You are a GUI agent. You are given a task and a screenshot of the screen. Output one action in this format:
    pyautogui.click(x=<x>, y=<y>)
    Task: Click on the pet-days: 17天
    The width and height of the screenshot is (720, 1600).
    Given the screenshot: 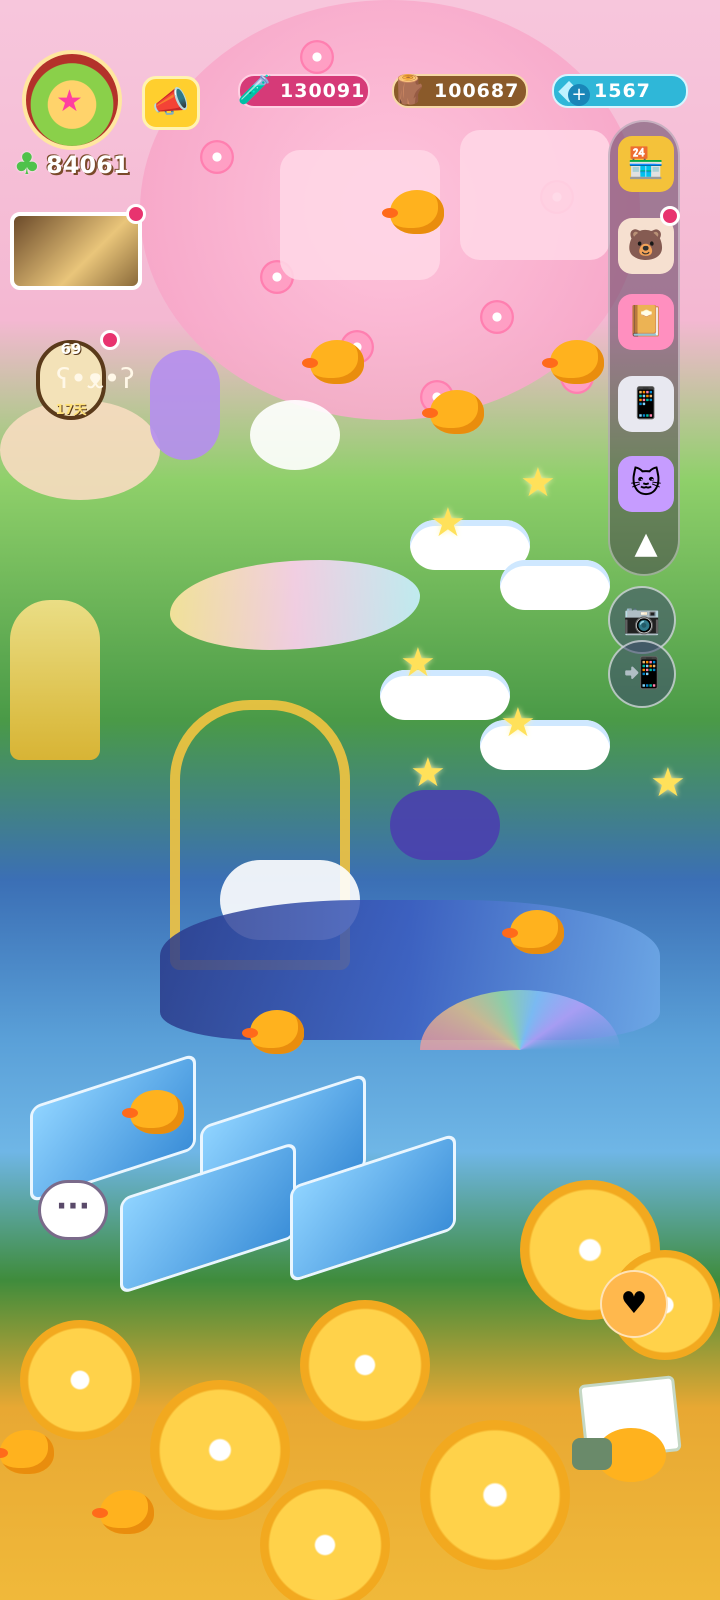 What is the action you would take?
    pyautogui.click(x=71, y=410)
    